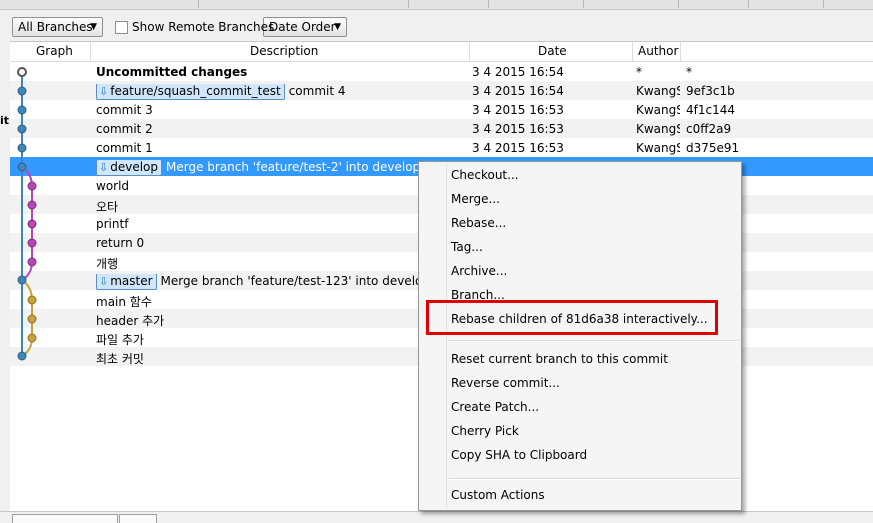 The image size is (873, 523). I want to click on branch-ref-label: feature/squash_commit_test, so click(195, 91).